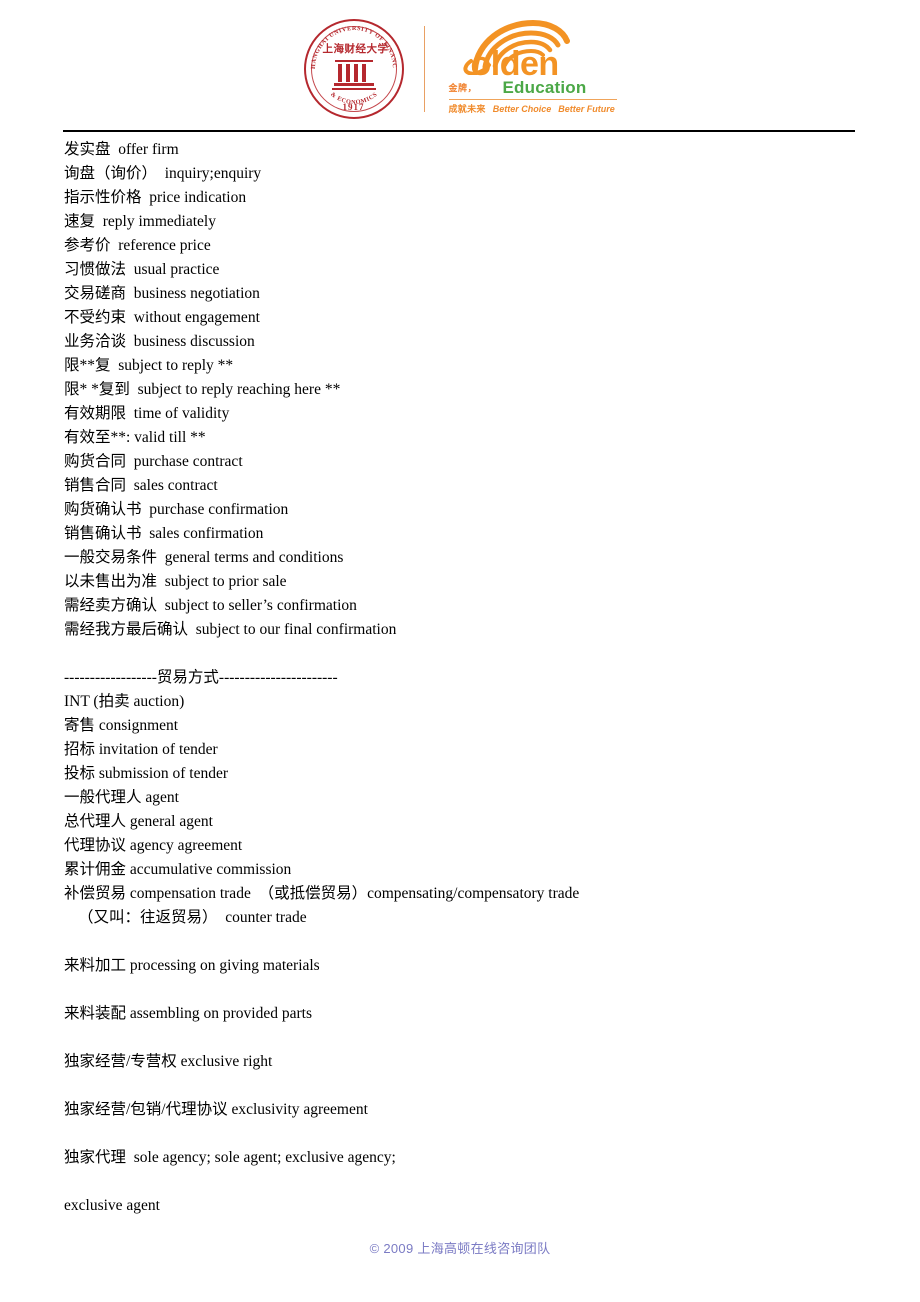 The image size is (920, 1302). I want to click on seal-chinese-name-text: 上海财经大学, so click(355, 49).